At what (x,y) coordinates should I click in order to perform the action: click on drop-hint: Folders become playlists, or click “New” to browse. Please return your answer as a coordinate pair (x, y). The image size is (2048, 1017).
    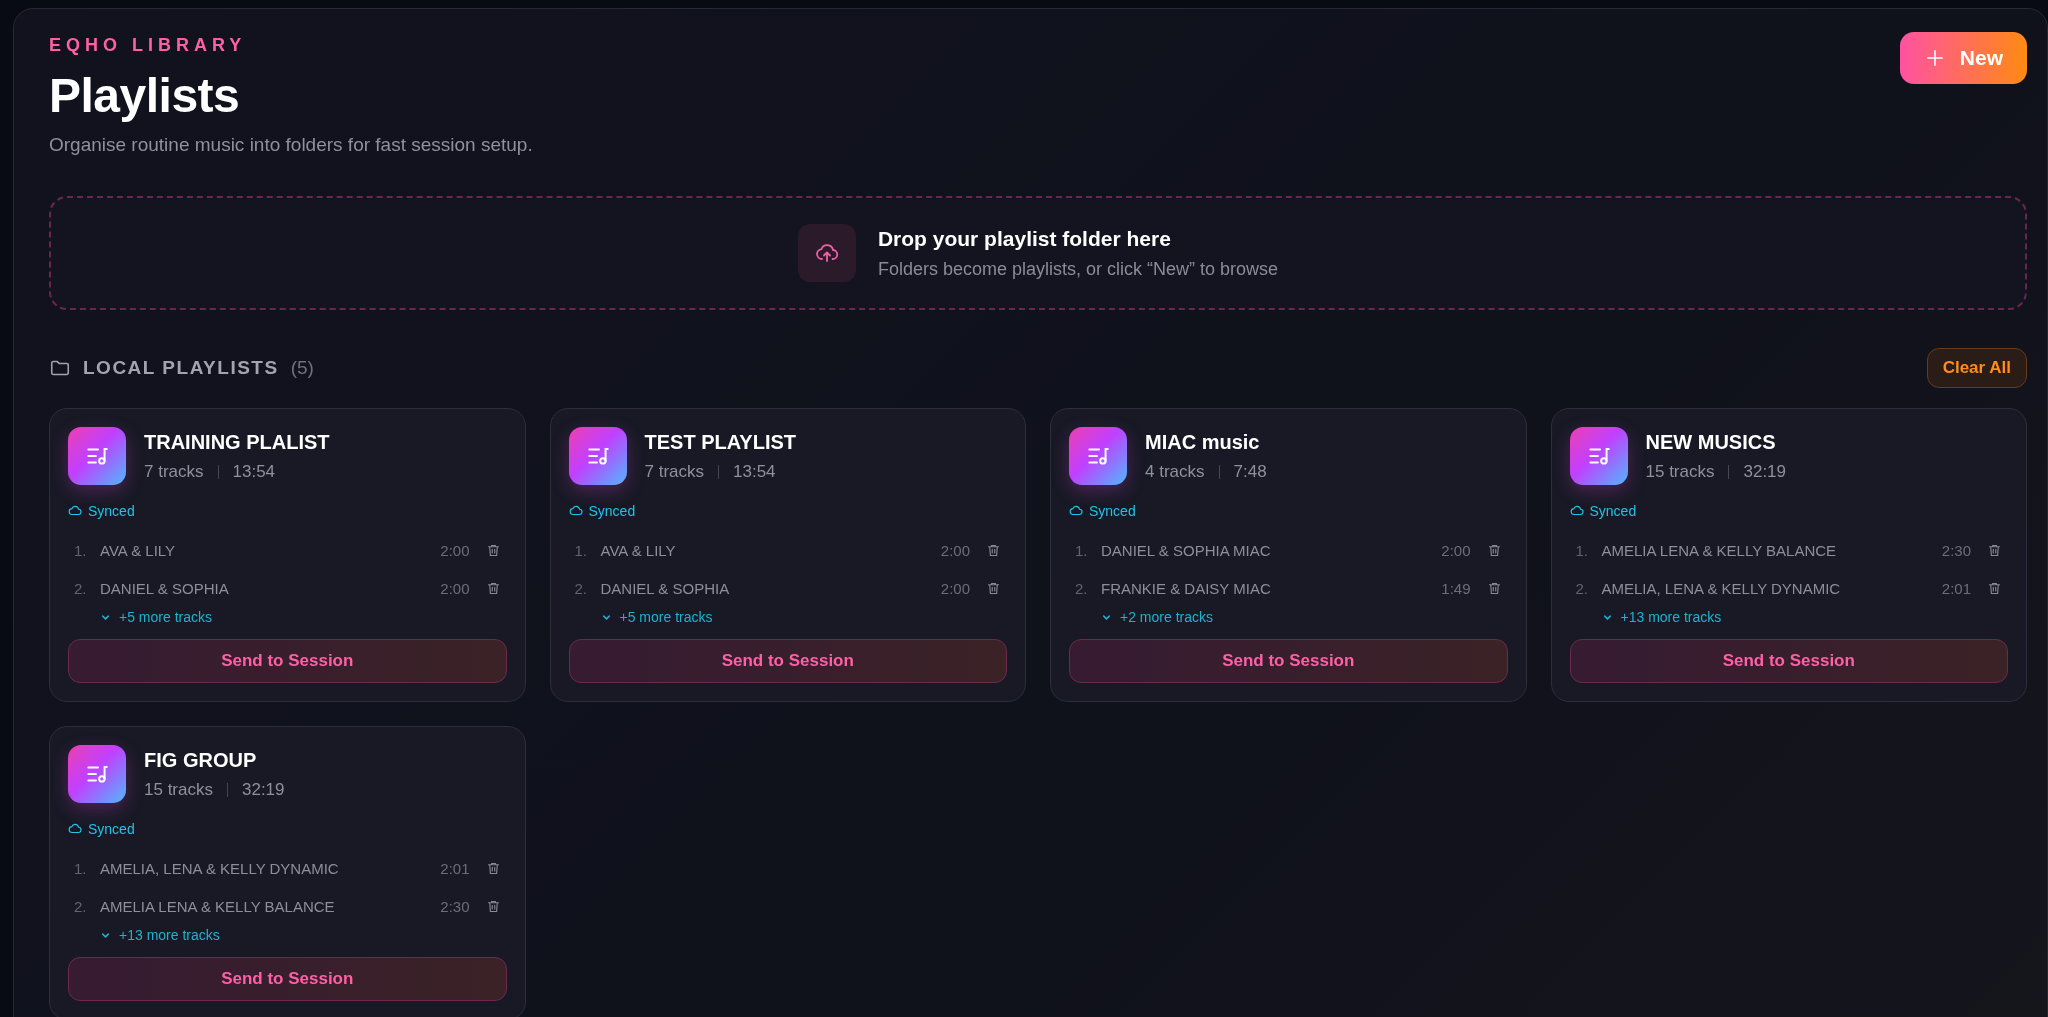
    Looking at the image, I should click on (1078, 269).